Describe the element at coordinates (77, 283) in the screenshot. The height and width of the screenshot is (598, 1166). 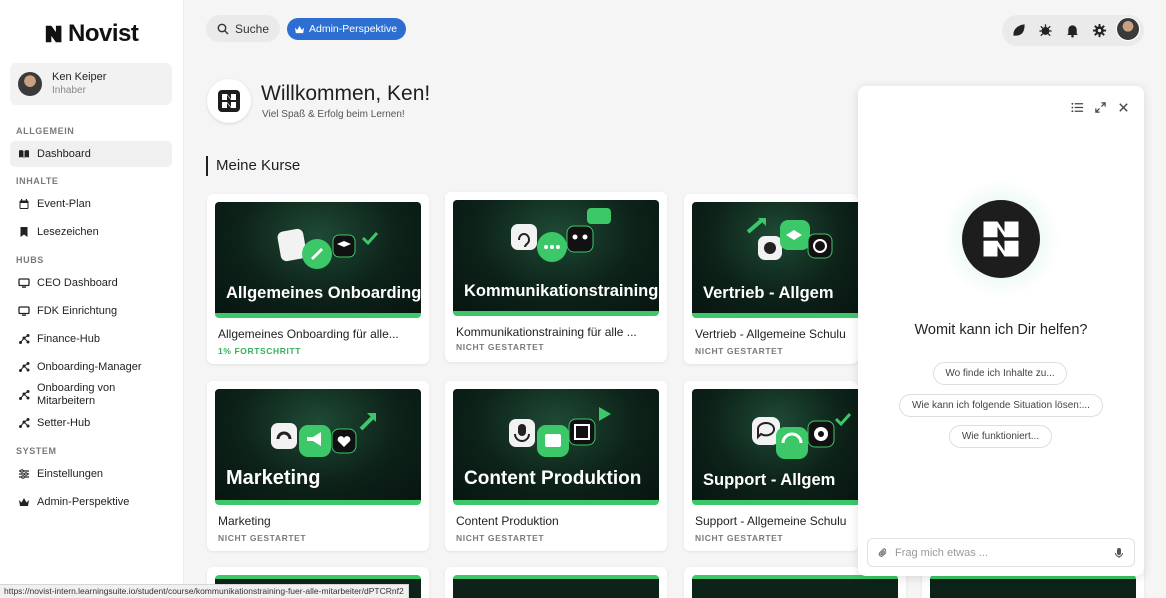
I see `sidebar-item-label: CEO Dashboard` at that location.